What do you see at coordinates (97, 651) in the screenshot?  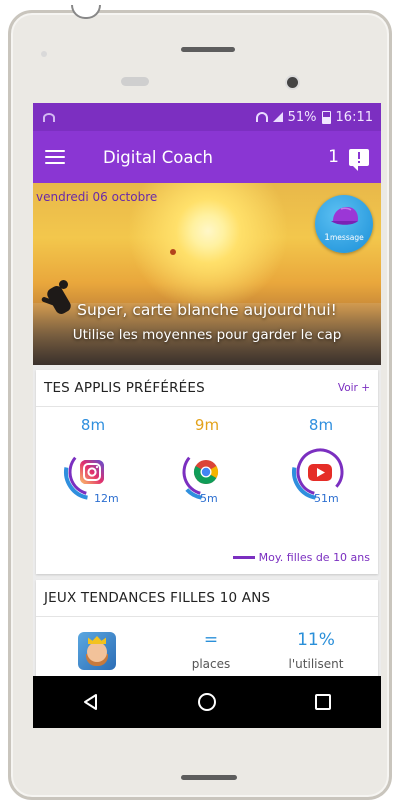 I see `clash-royale-icon` at bounding box center [97, 651].